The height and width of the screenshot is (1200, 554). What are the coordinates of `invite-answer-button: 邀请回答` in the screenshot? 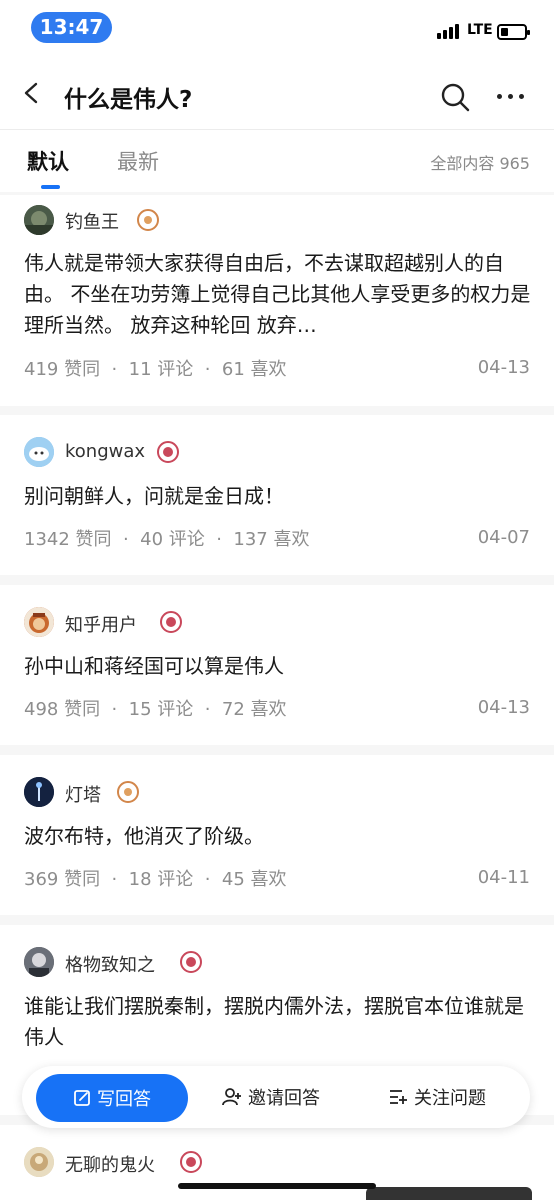 It's located at (271, 1097).